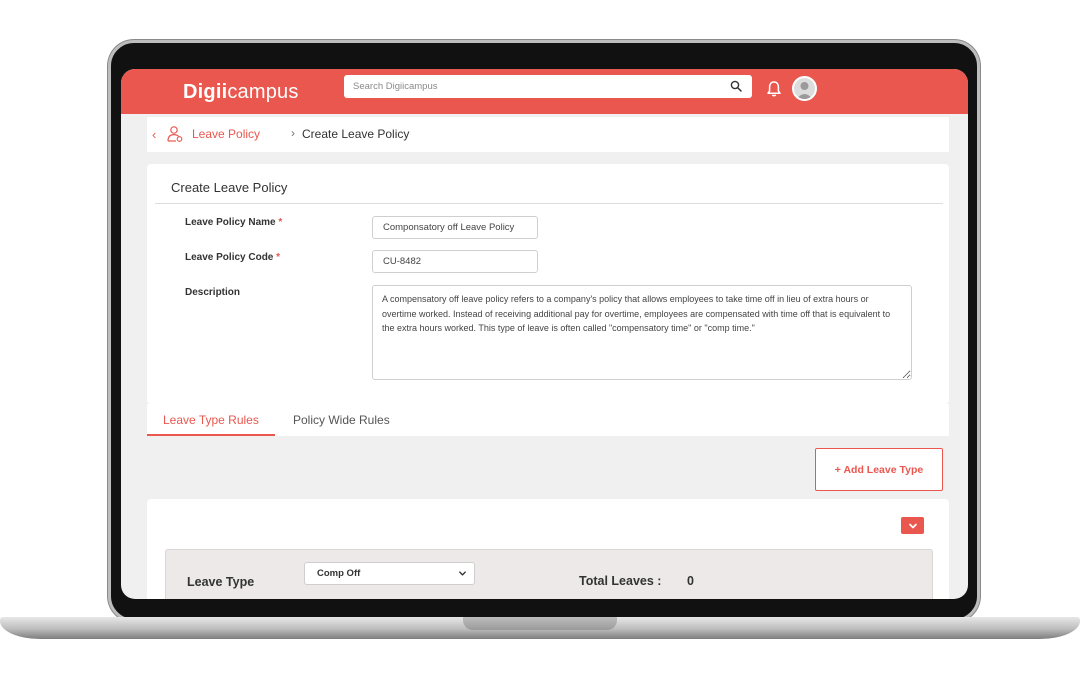 The width and height of the screenshot is (1080, 675). What do you see at coordinates (690, 581) in the screenshot?
I see `total-leaves-value: 0` at bounding box center [690, 581].